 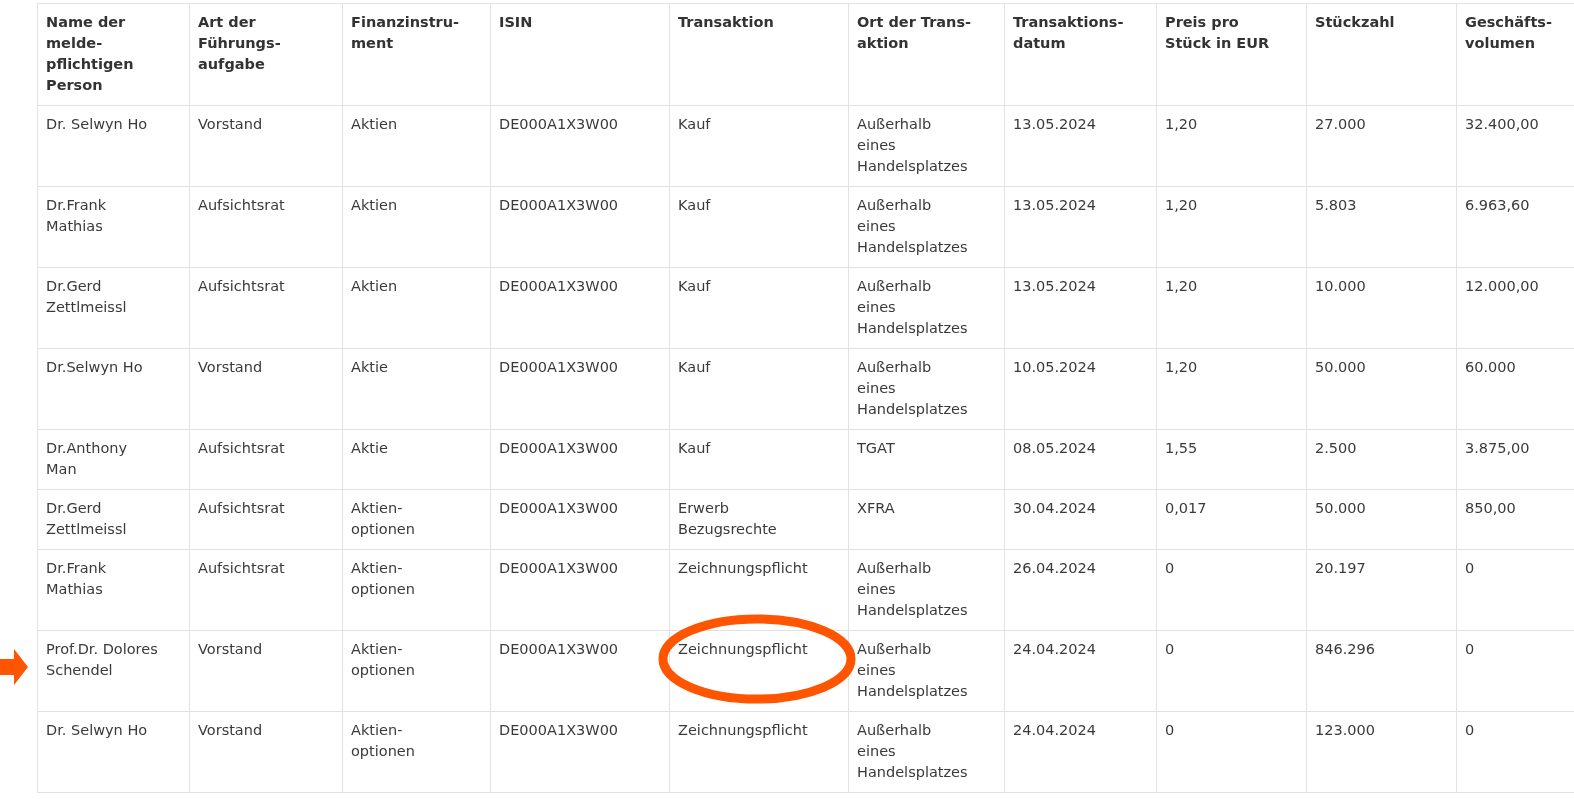 What do you see at coordinates (926, 519) in the screenshot?
I see `table-cell: XFRA` at bounding box center [926, 519].